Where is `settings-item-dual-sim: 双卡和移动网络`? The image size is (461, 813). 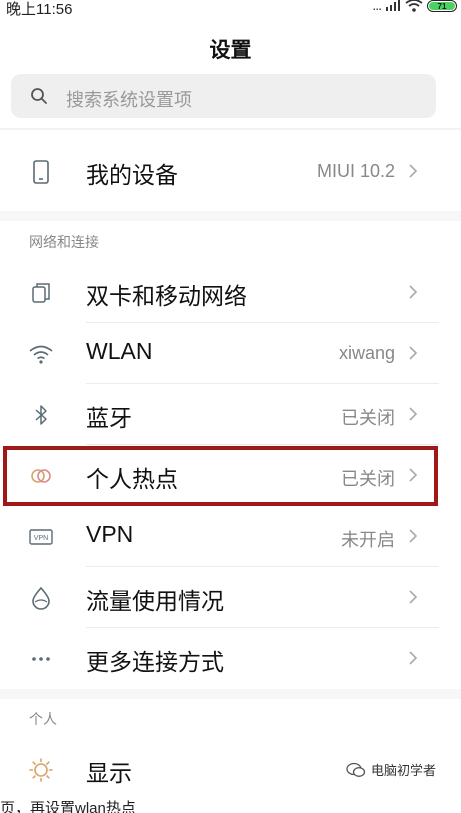
settings-item-dual-sim: 双卡和移动网络 is located at coordinates (230, 292).